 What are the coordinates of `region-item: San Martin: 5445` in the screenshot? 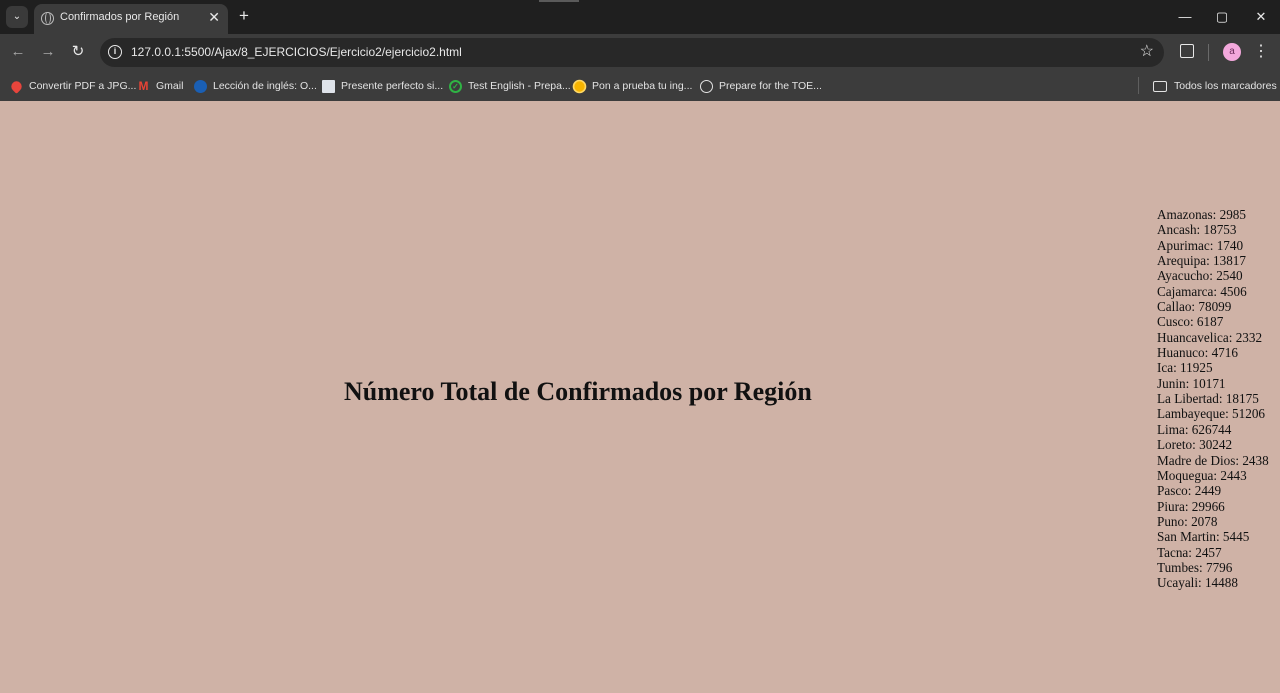 It's located at (1203, 537).